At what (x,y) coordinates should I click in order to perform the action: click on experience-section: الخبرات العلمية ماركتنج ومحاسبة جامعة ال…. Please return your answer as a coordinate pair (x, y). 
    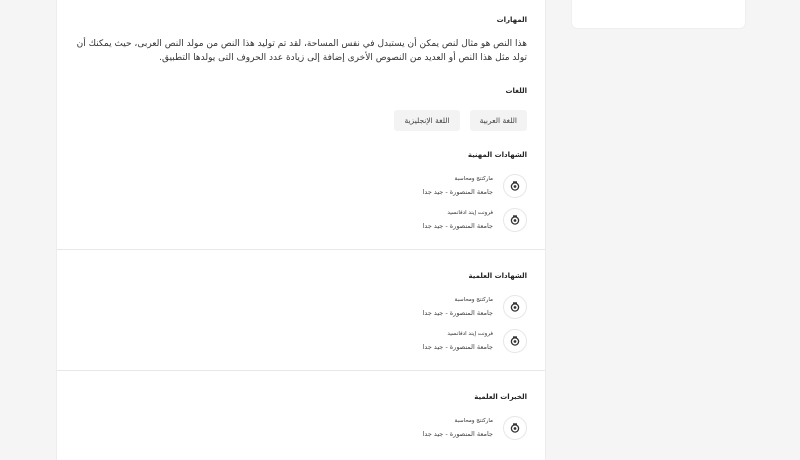
    Looking at the image, I should click on (301, 408).